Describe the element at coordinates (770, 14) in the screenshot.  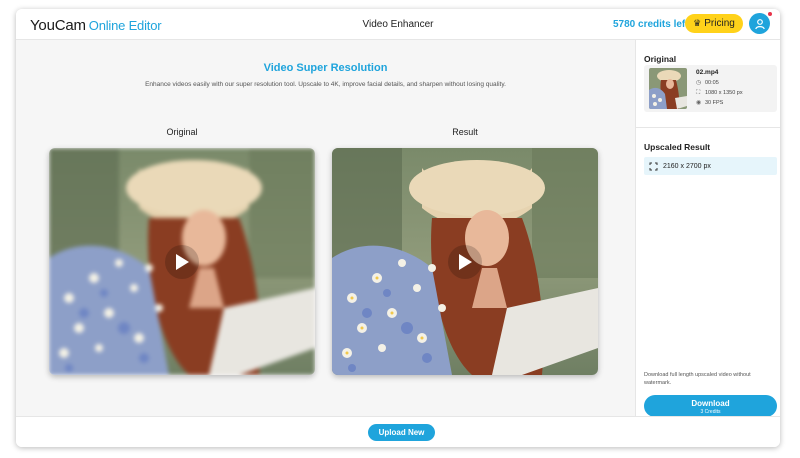
I see `notification-dot` at that location.